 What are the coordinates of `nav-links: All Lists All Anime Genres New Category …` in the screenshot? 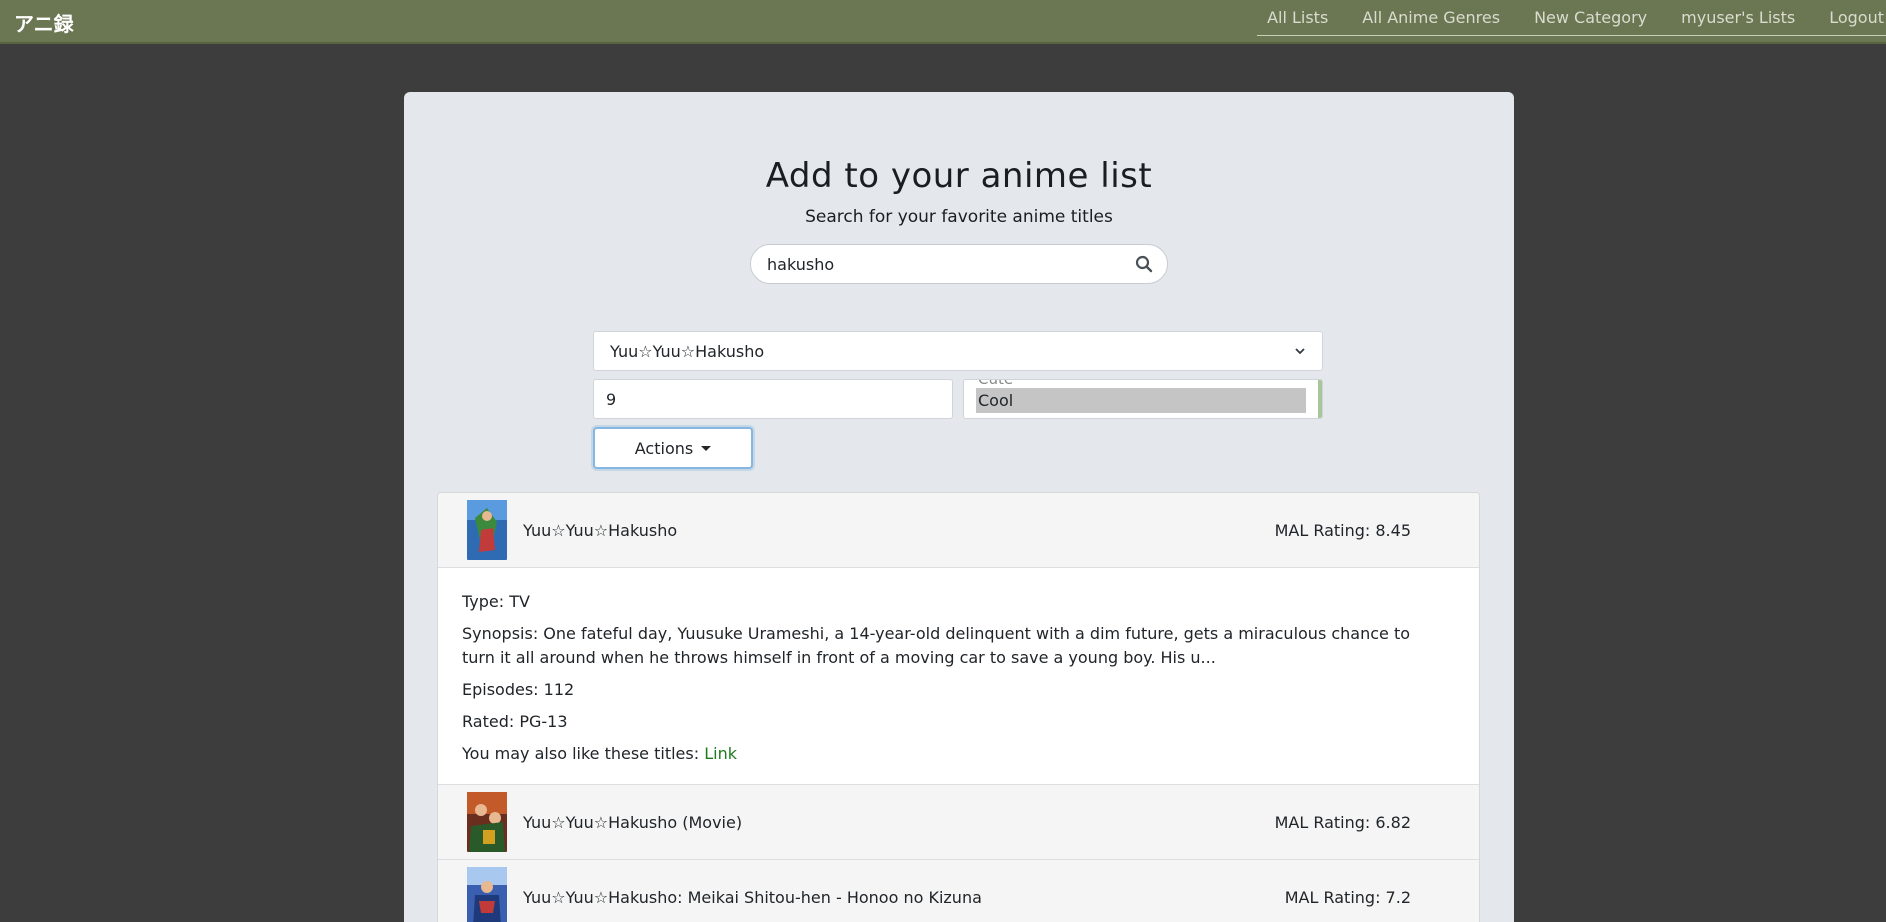 It's located at (1571, 18).